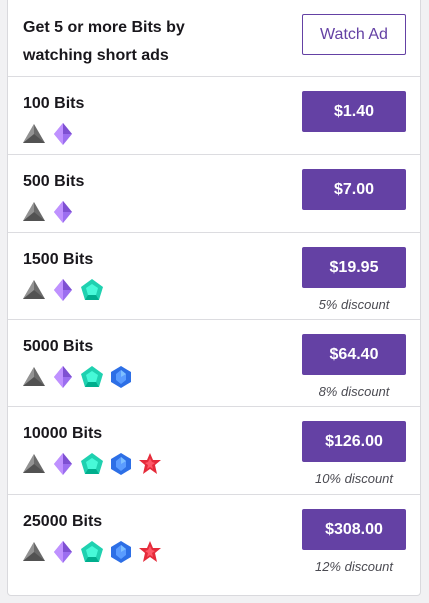 Image resolution: width=429 pixels, height=603 pixels. Describe the element at coordinates (354, 304) in the screenshot. I see `discount-text: 5% discount` at that location.